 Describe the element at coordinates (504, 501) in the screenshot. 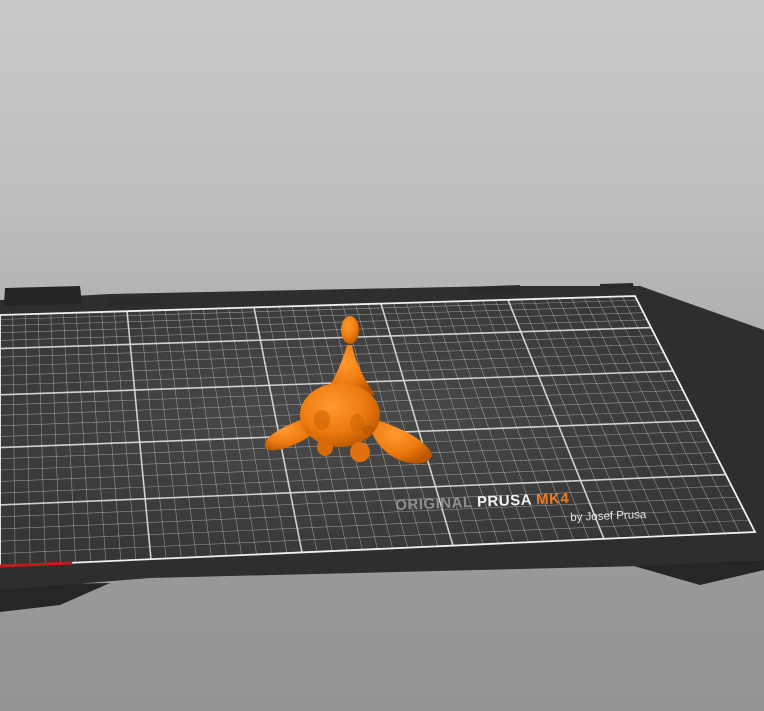

I see `brand-name: PRUSA` at that location.